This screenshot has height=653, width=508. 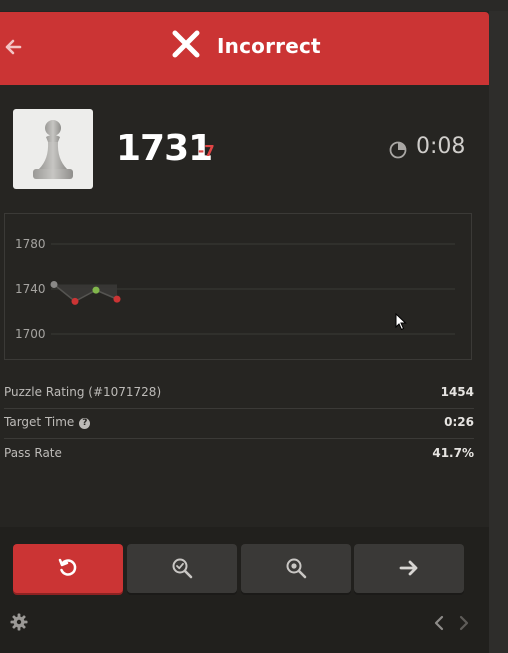 What do you see at coordinates (269, 46) in the screenshot?
I see `result-title: Incorrect` at bounding box center [269, 46].